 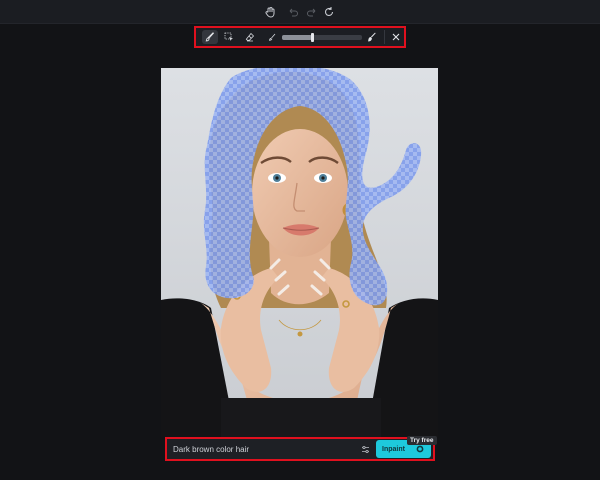 I want to click on brush-size-fill, so click(x=297, y=37).